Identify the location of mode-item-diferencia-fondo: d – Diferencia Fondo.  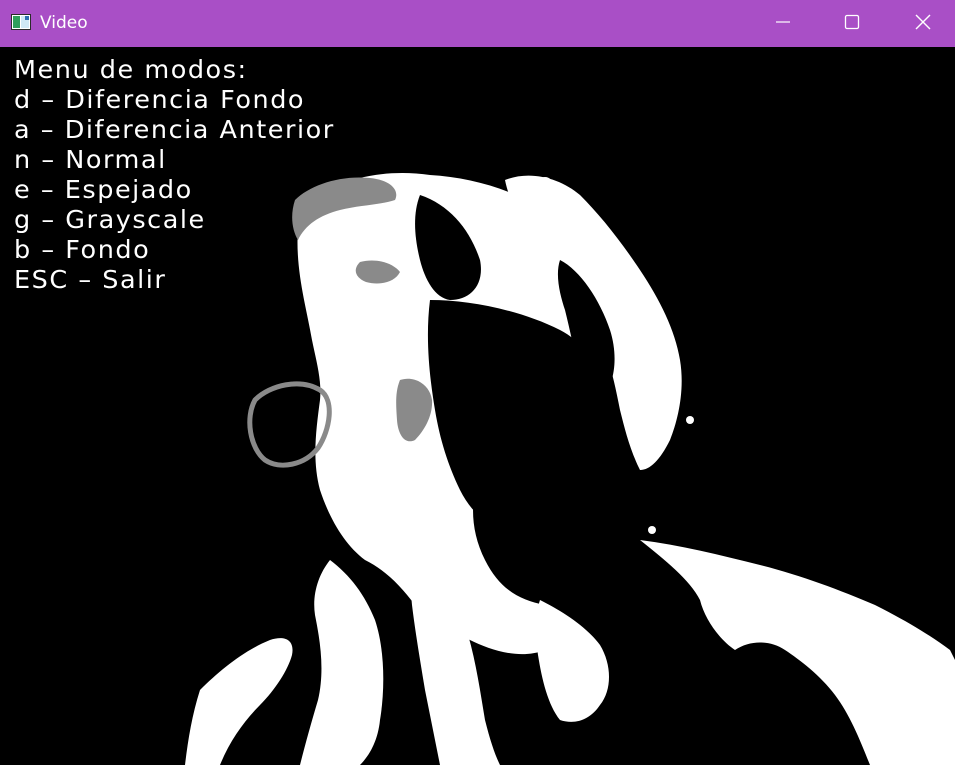
(160, 99).